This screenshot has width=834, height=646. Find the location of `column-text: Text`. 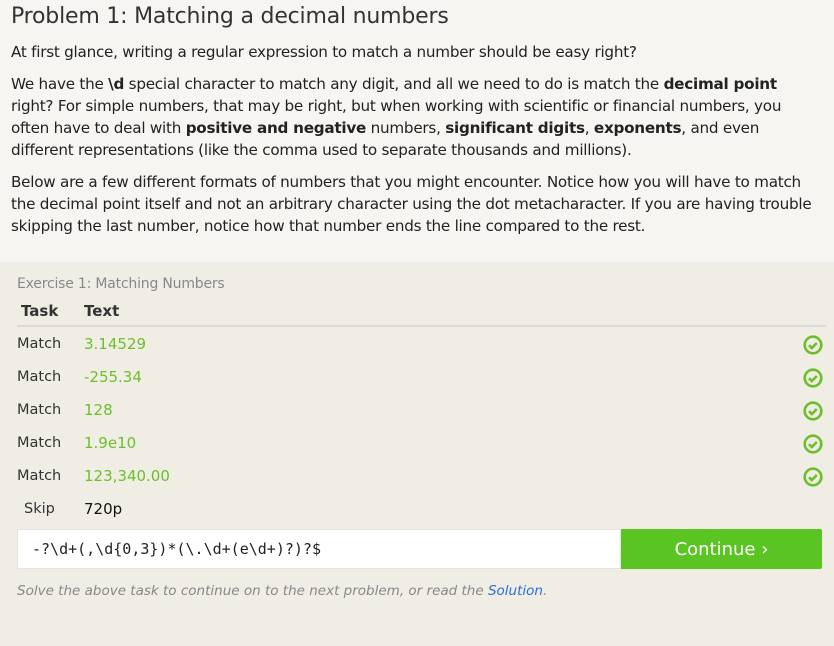

column-text: Text is located at coordinates (102, 311).